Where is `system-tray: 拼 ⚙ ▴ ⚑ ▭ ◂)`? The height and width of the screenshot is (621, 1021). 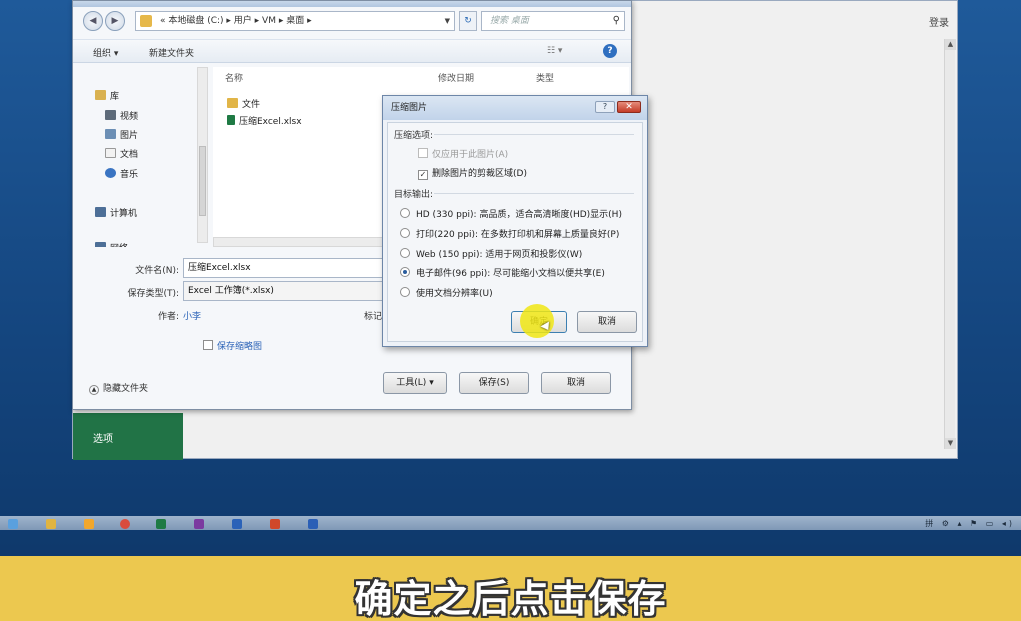 system-tray: 拼 ⚙ ▴ ⚑ ▭ ◂) is located at coordinates (970, 523).